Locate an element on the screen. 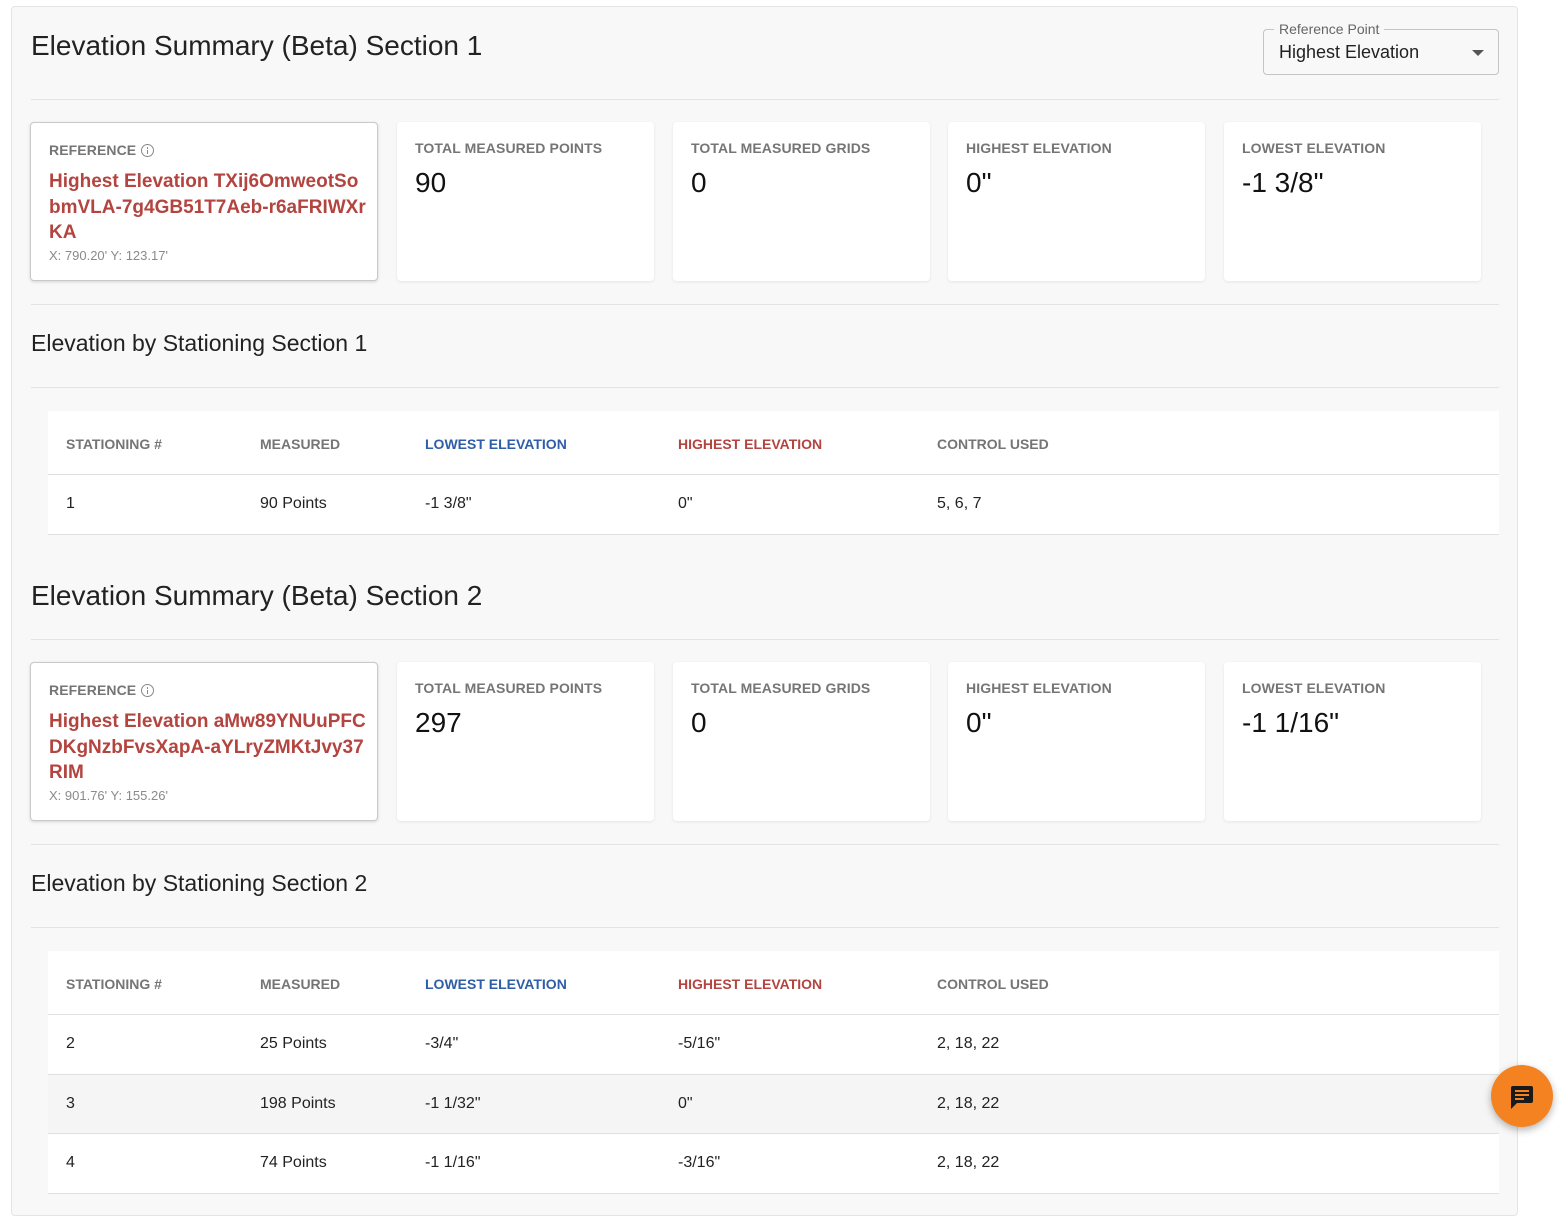  cell-stationing: 3 is located at coordinates (70, 1103).